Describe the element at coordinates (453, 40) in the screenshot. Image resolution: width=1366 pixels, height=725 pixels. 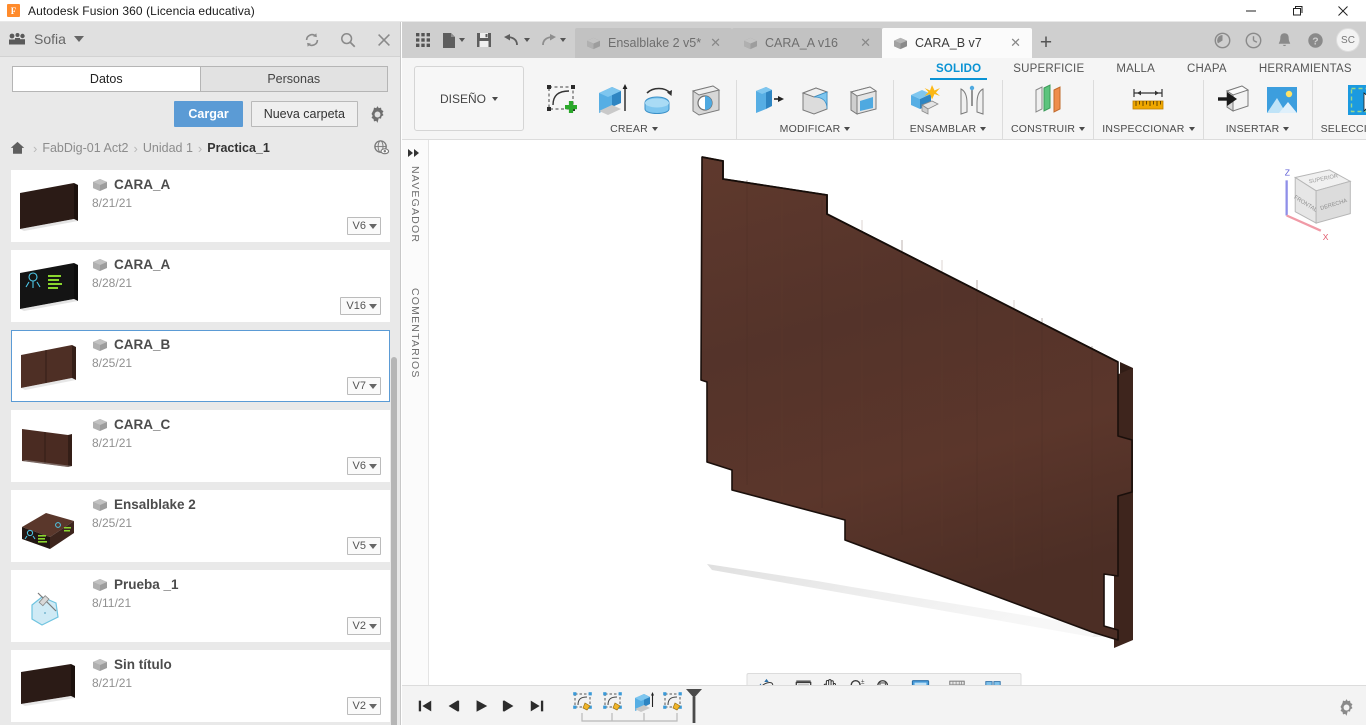
I see `new-file-icon` at that location.